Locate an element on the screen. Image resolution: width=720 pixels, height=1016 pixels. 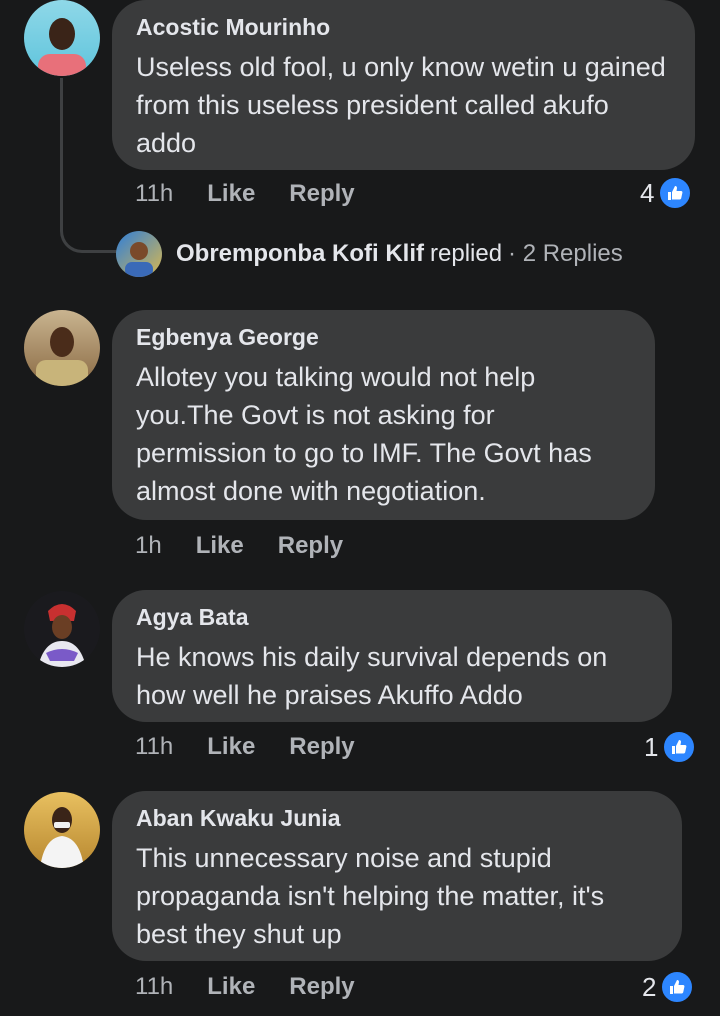
view-replies-link: Obremponba Kofi Klif replied · 2 Replies is located at coordinates (369, 254).